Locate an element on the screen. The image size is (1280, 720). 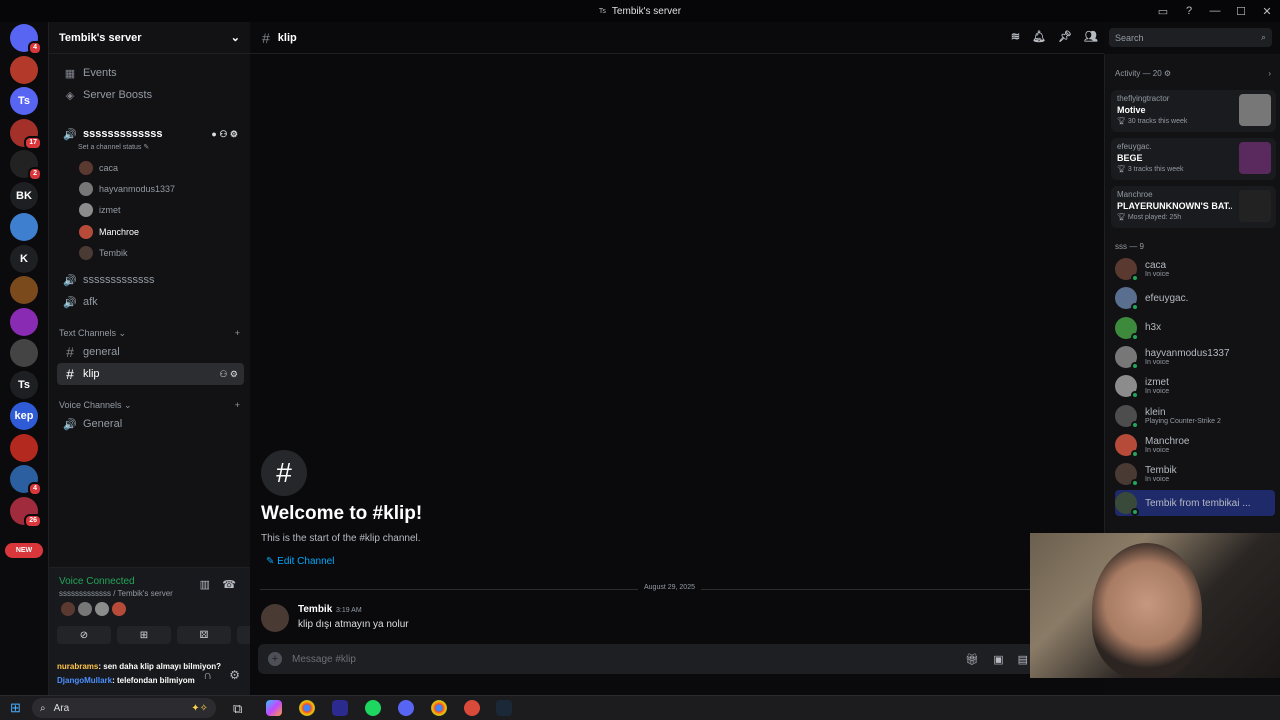
chat-icon: ● is located at coordinates (213, 134).